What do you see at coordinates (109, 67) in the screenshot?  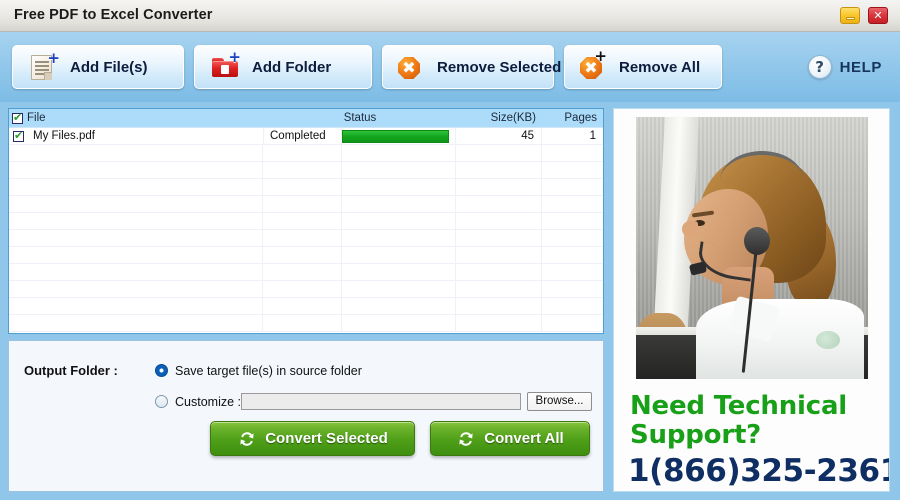 I see `add-files-label: Add File(s)` at bounding box center [109, 67].